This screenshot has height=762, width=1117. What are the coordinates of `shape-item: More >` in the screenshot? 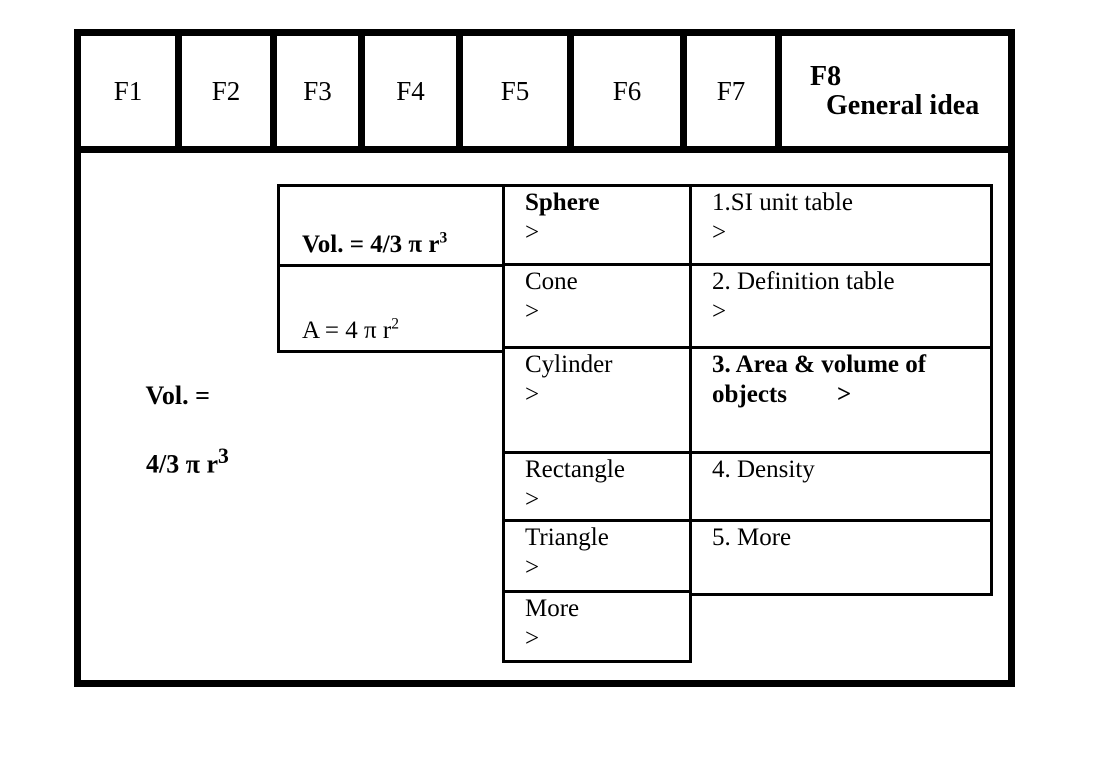 It's located at (597, 626).